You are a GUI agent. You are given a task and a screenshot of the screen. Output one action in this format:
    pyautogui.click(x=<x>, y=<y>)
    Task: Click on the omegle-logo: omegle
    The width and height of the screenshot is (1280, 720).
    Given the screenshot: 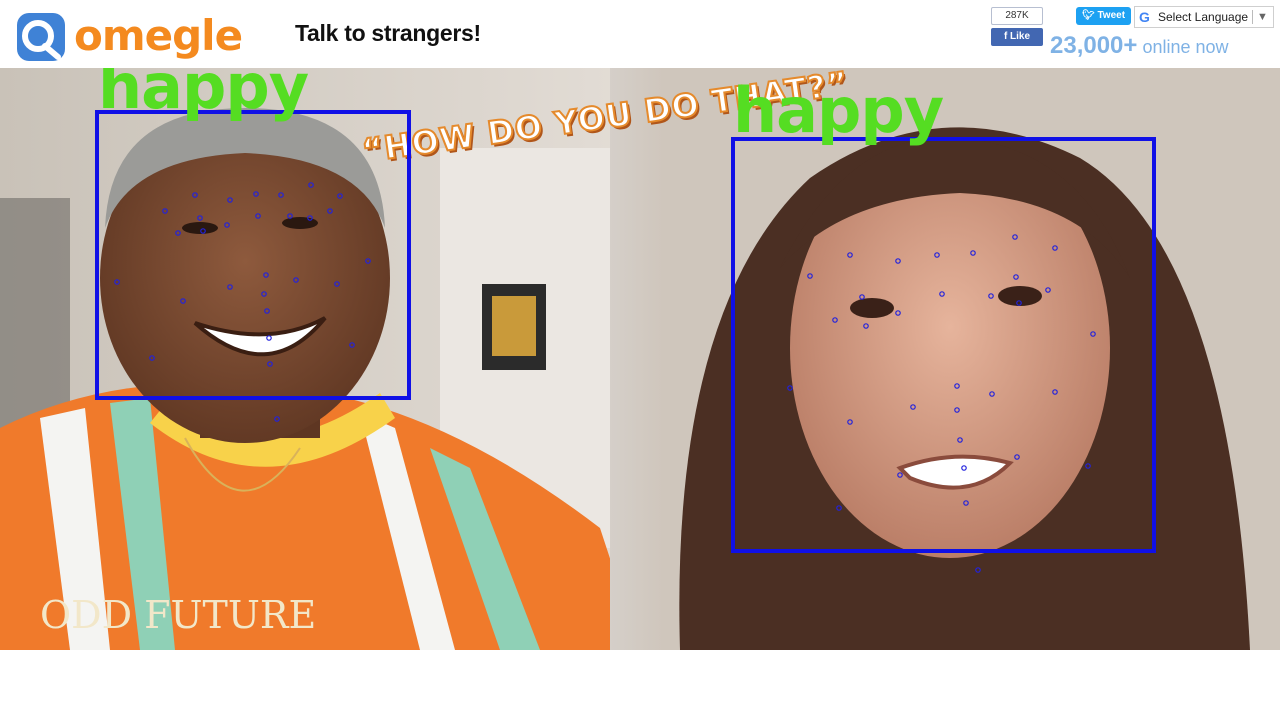 What is the action you would take?
    pyautogui.click(x=128, y=36)
    